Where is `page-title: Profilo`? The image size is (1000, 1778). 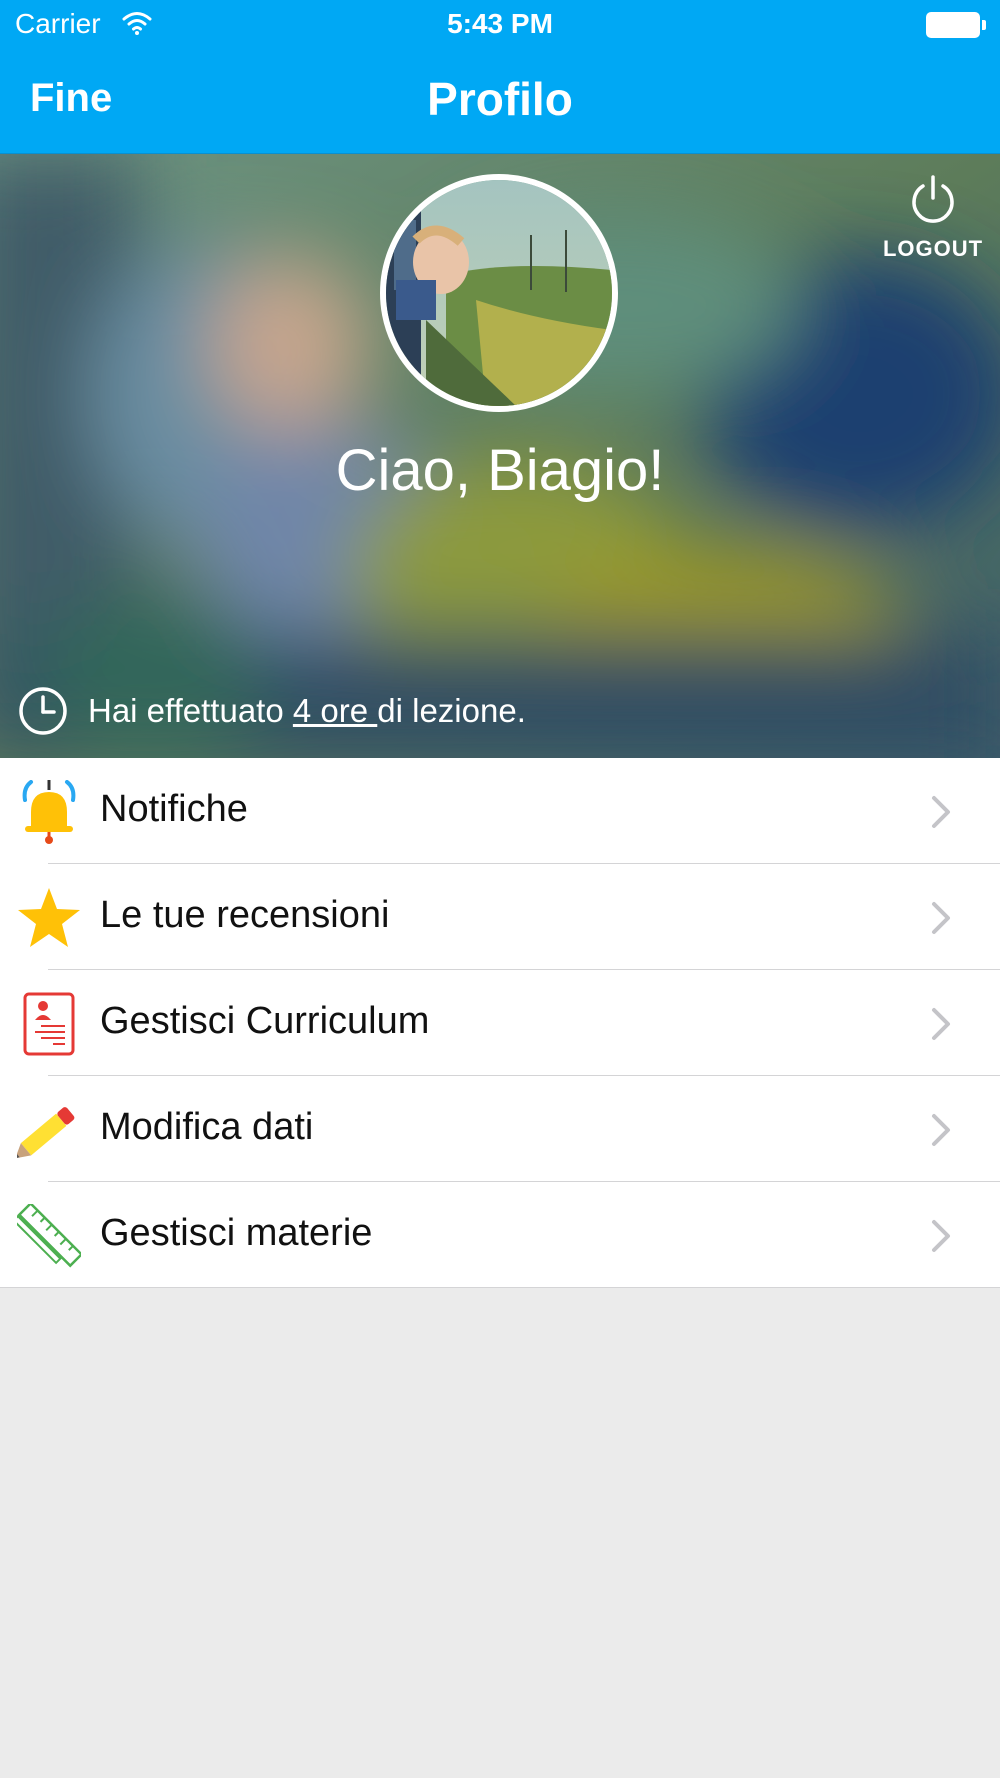
page-title: Profilo is located at coordinates (500, 99).